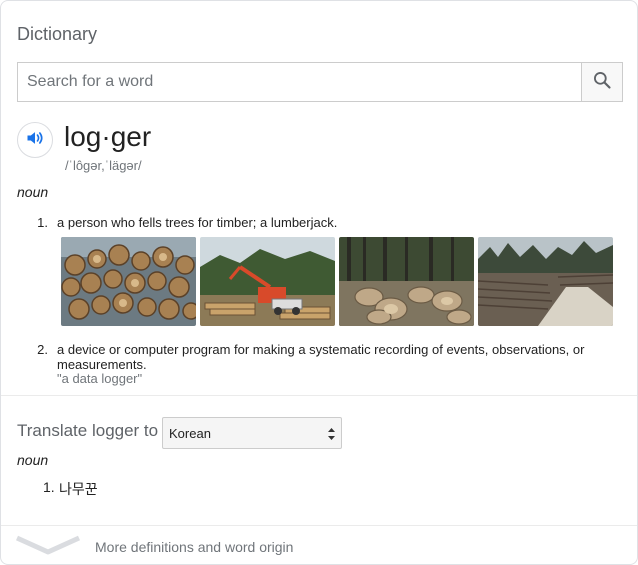  What do you see at coordinates (406, 281) in the screenshot?
I see `cut-logs-forest-image` at bounding box center [406, 281].